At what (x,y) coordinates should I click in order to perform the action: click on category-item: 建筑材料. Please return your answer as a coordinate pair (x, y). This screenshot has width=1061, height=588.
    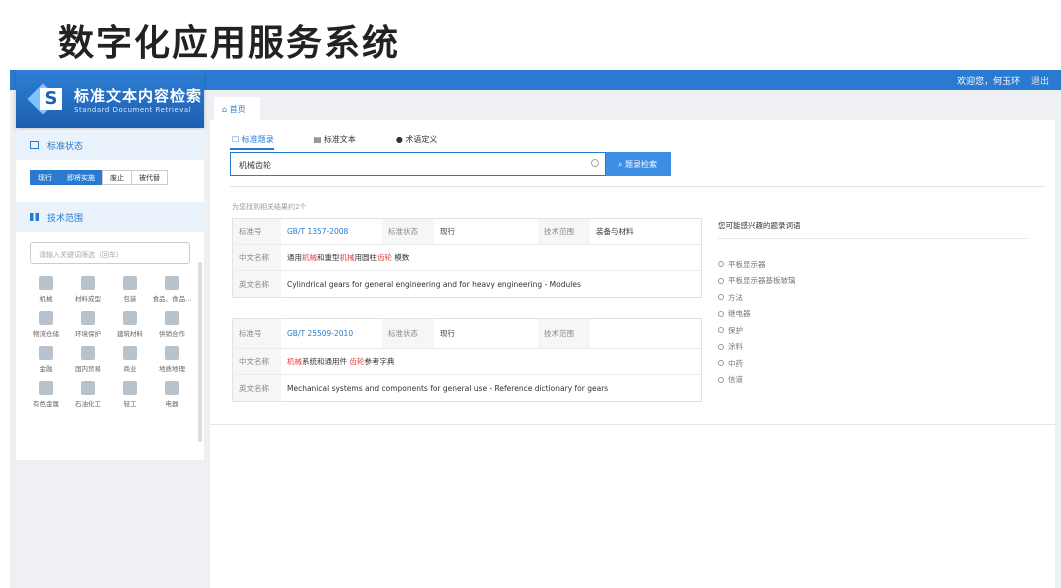
    Looking at the image, I should click on (130, 324).